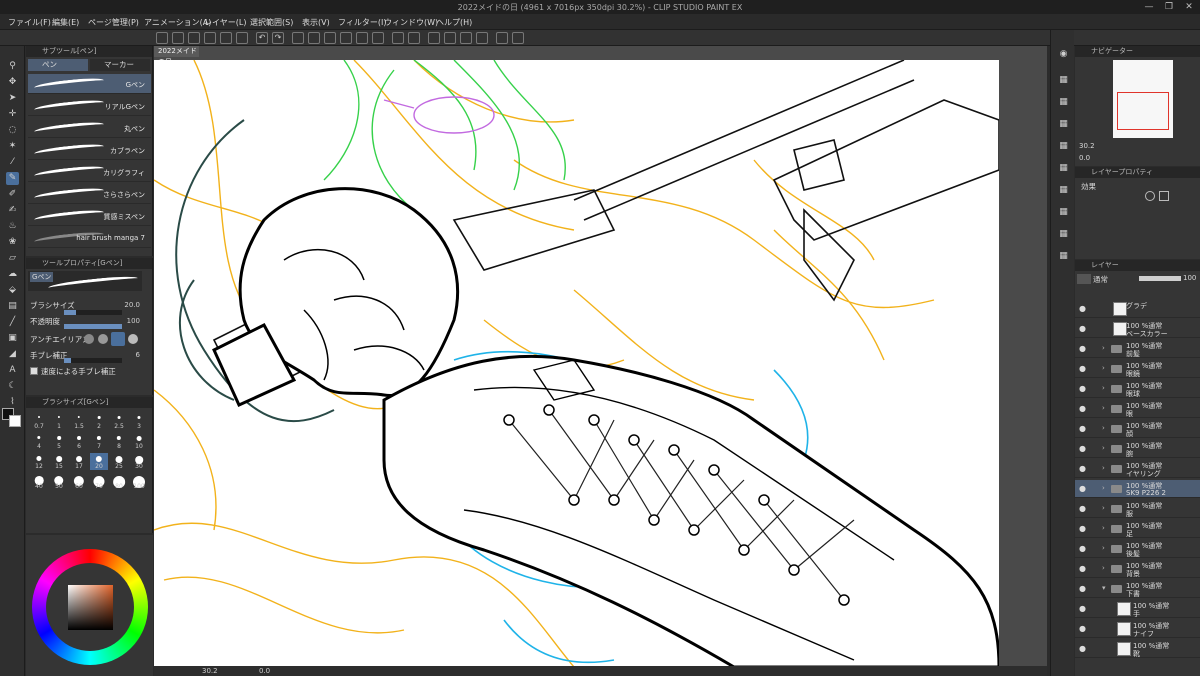 This screenshot has width=1200, height=676. I want to click on brush-size-option: 4, so click(39, 441).